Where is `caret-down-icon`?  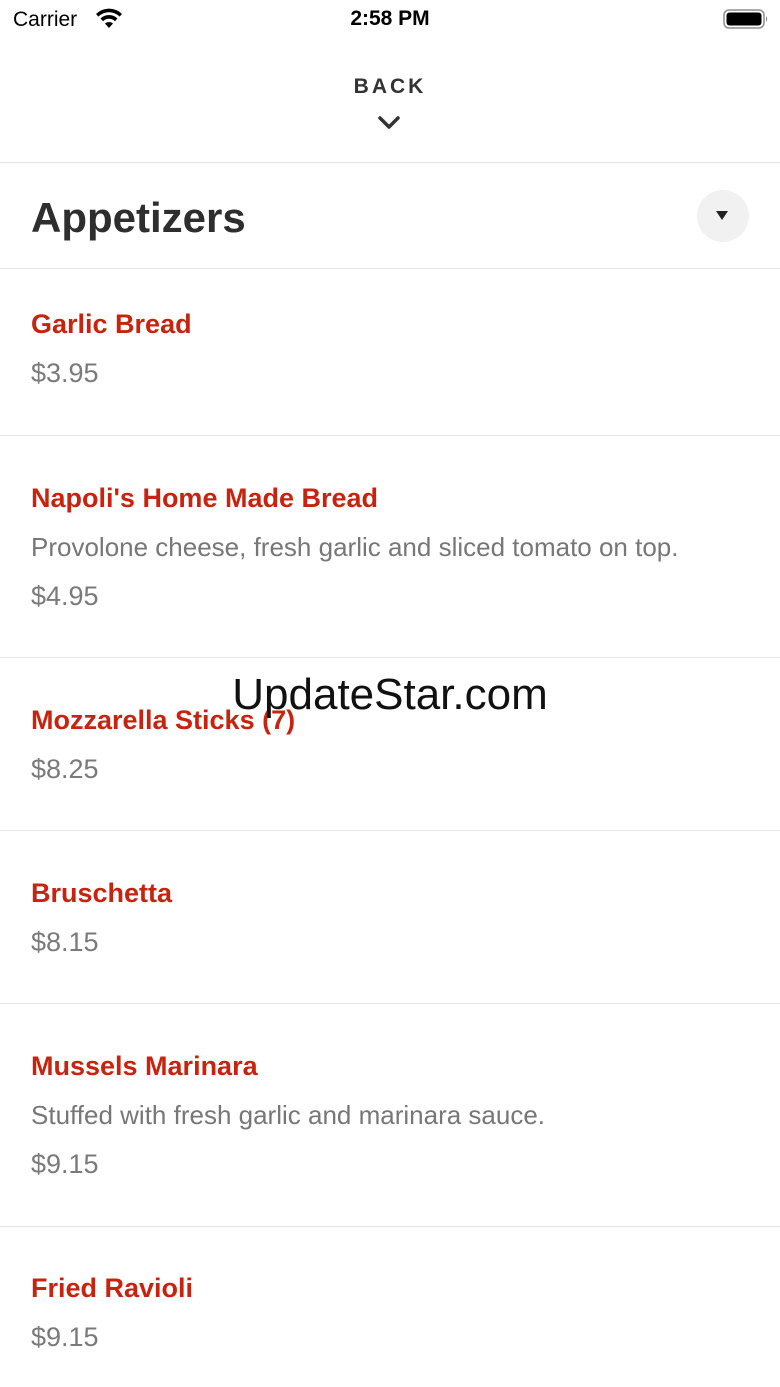 caret-down-icon is located at coordinates (722, 215).